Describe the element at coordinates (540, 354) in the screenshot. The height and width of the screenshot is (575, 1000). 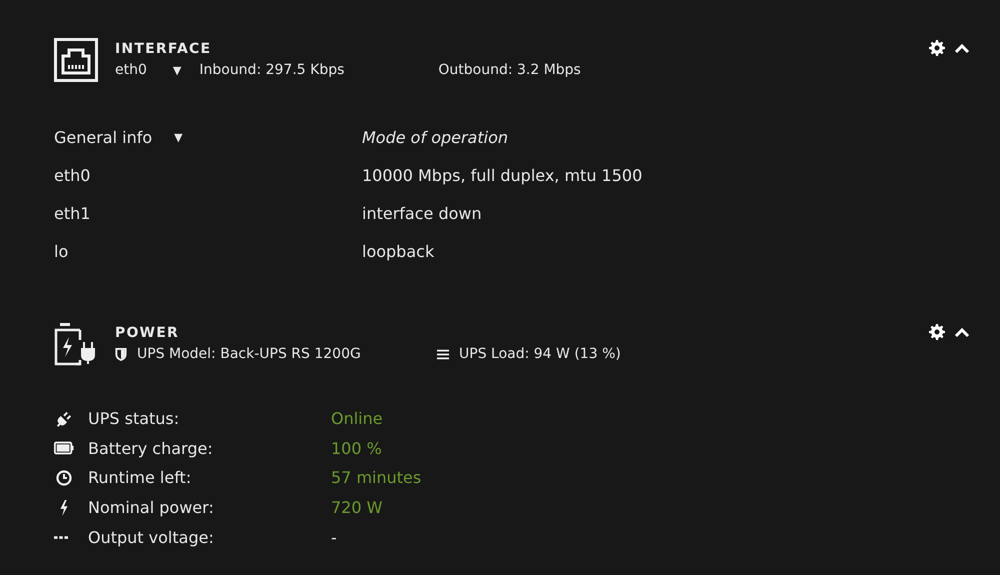
I see `ups-load: UPS Load: 94 W (13 %)` at that location.